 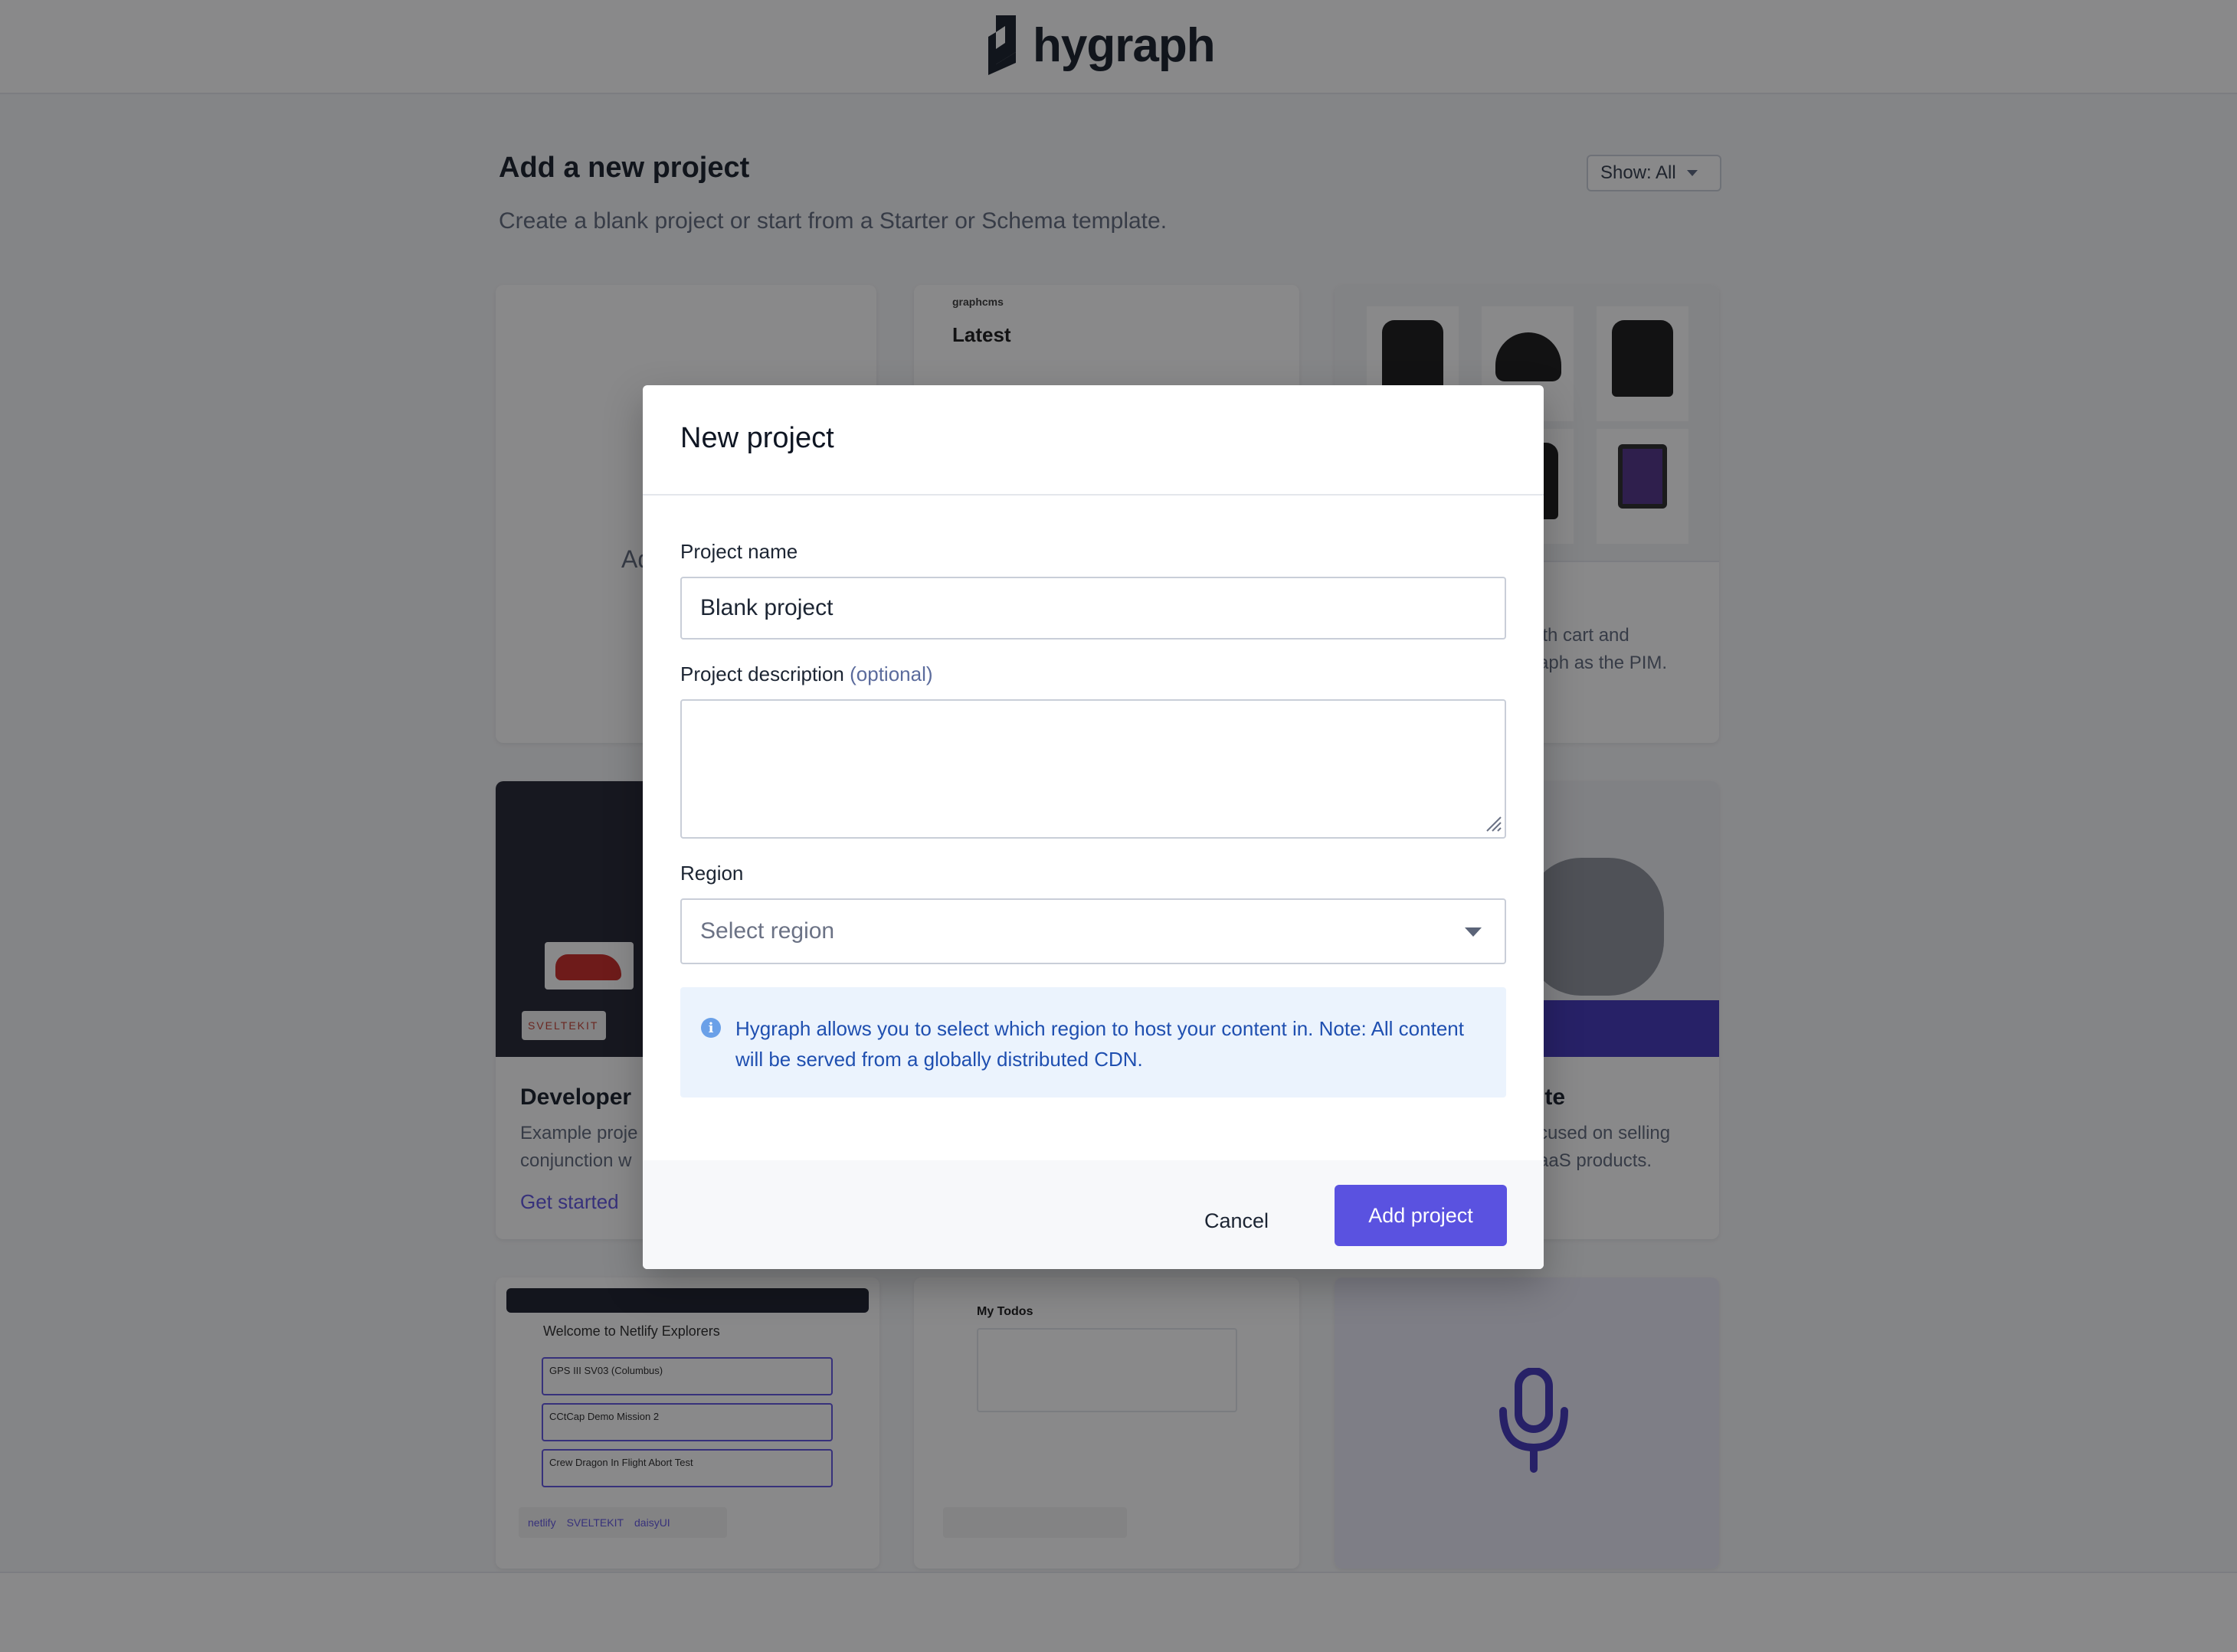 What do you see at coordinates (1237, 1221) in the screenshot?
I see `cancel-button: Cancel` at bounding box center [1237, 1221].